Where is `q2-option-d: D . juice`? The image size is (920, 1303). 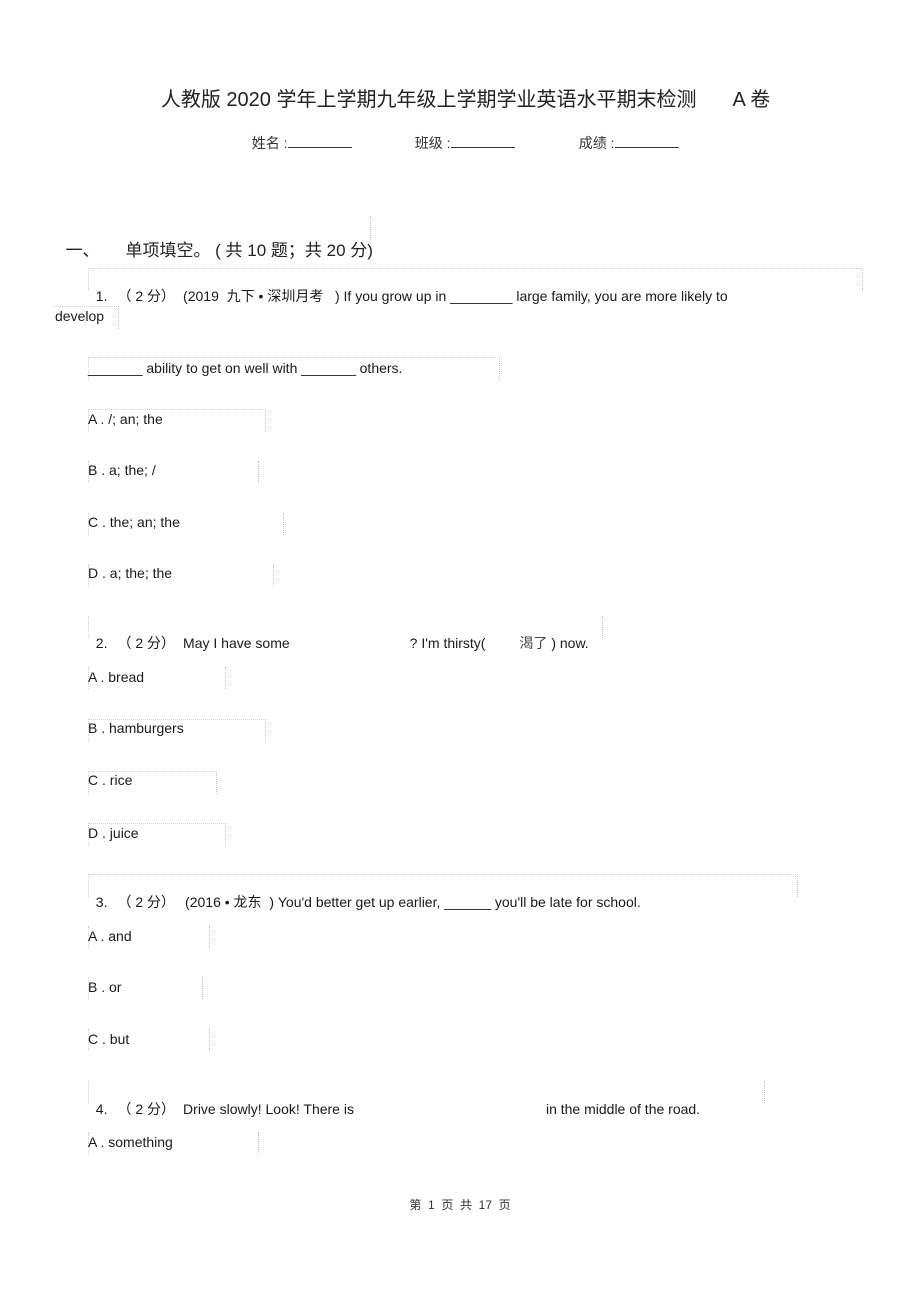 q2-option-d: D . juice is located at coordinates (113, 833).